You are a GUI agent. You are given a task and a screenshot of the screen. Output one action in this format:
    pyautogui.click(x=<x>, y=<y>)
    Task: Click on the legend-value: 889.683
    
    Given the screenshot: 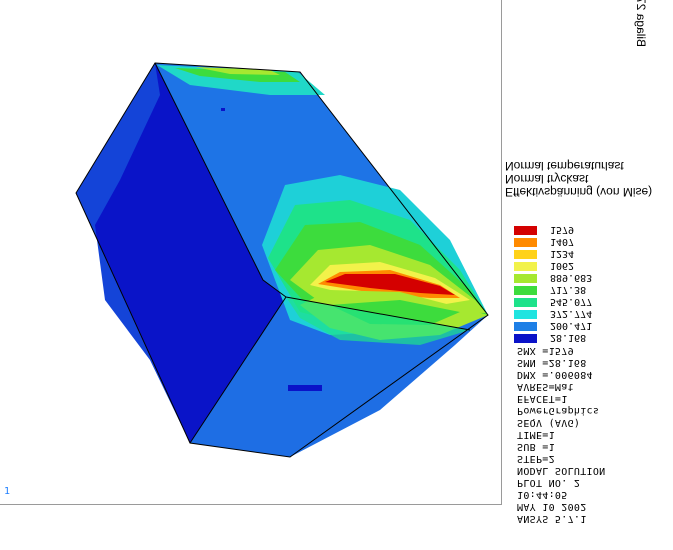 What is the action you would take?
    pyautogui.click(x=571, y=277)
    